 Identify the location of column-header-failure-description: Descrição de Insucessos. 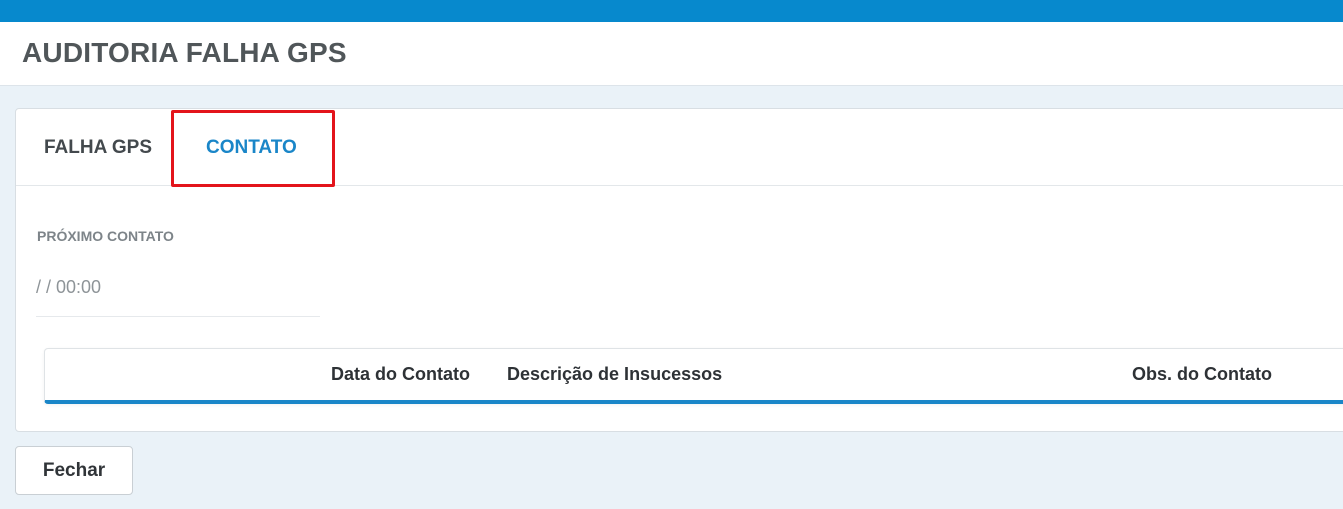
(614, 374).